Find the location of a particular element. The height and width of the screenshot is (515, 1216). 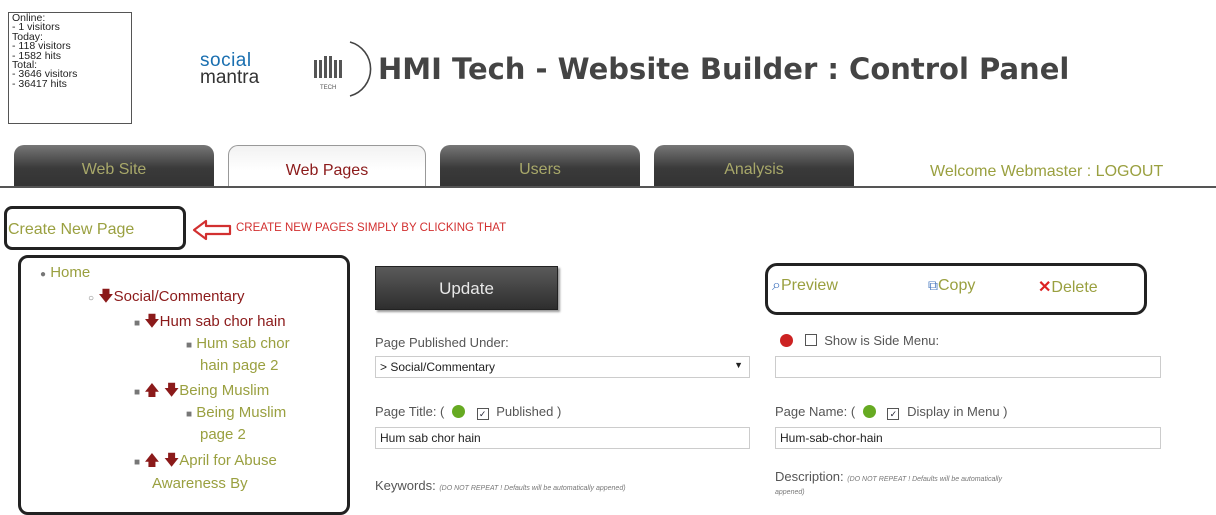

copy-button: ⧉Copy is located at coordinates (951, 286).